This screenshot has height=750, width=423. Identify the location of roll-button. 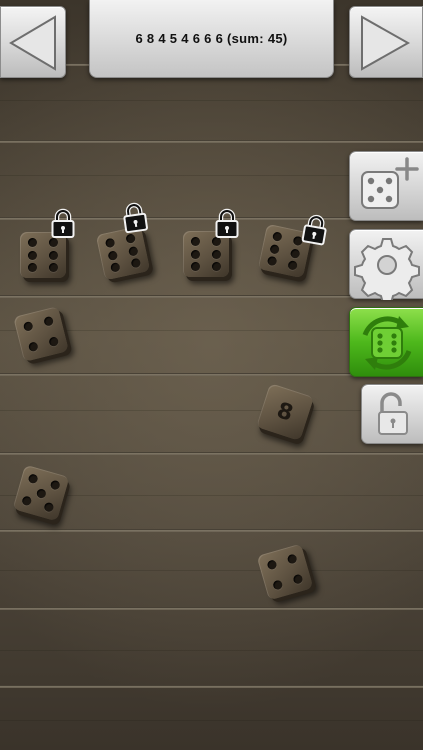
(386, 342).